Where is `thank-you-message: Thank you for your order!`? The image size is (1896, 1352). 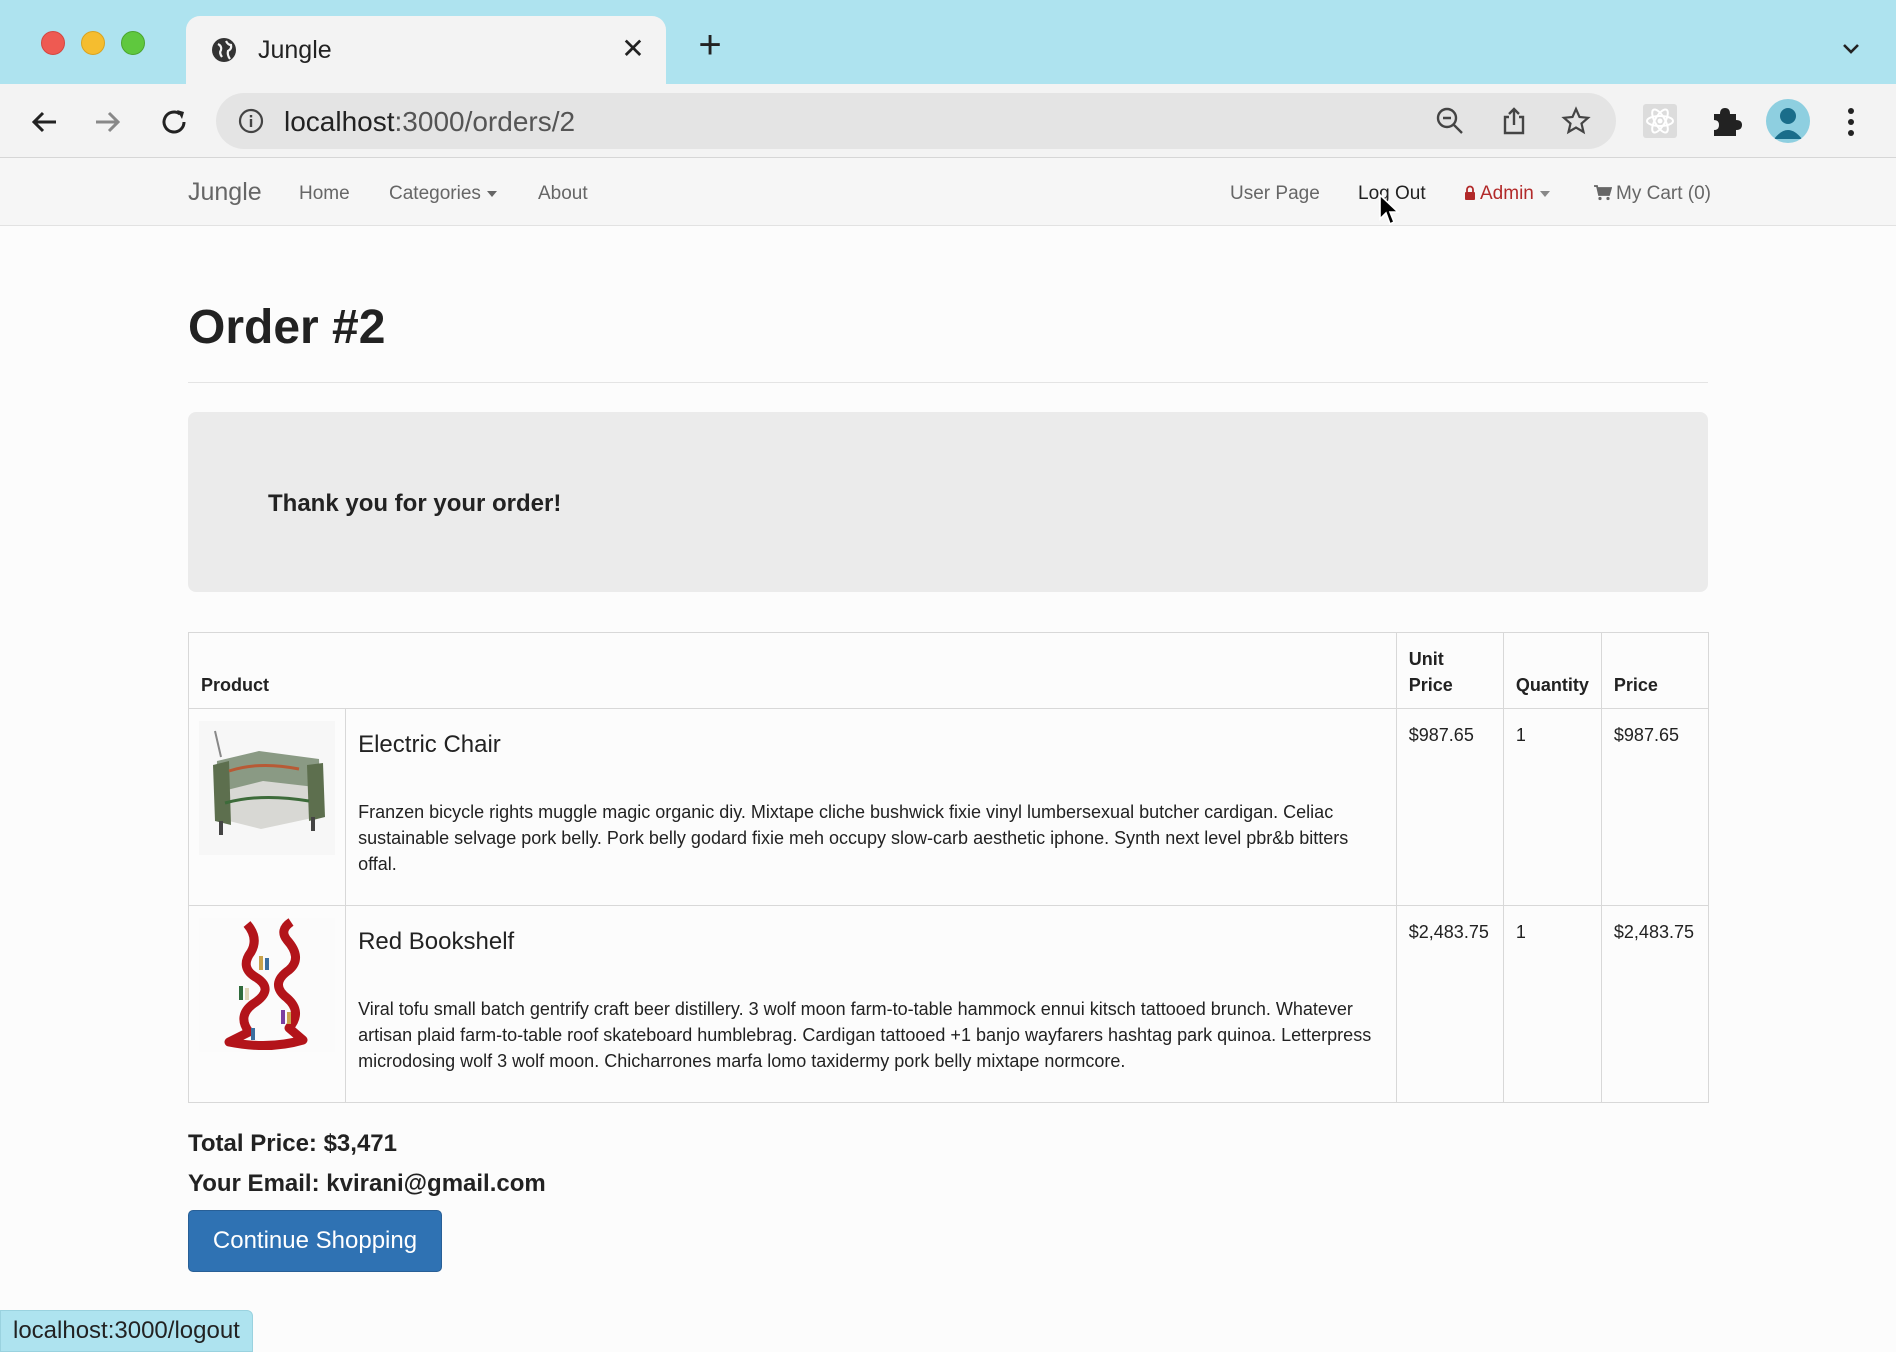 thank-you-message: Thank you for your order! is located at coordinates (415, 503).